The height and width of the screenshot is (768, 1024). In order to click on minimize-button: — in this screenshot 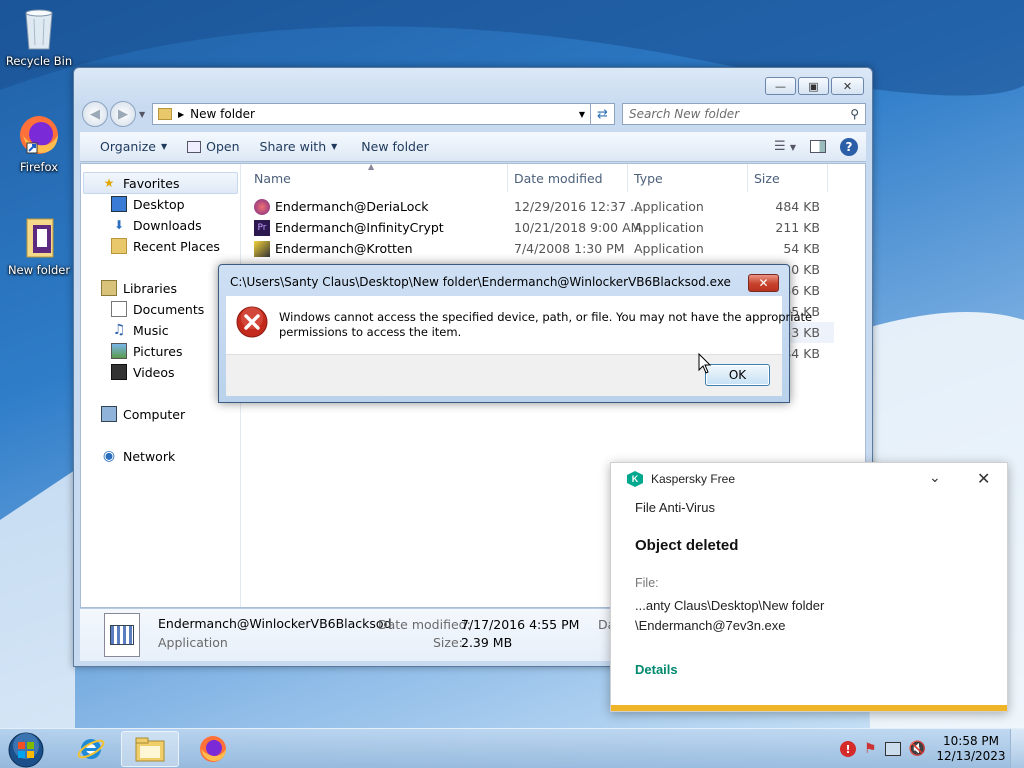, I will do `click(780, 86)`.